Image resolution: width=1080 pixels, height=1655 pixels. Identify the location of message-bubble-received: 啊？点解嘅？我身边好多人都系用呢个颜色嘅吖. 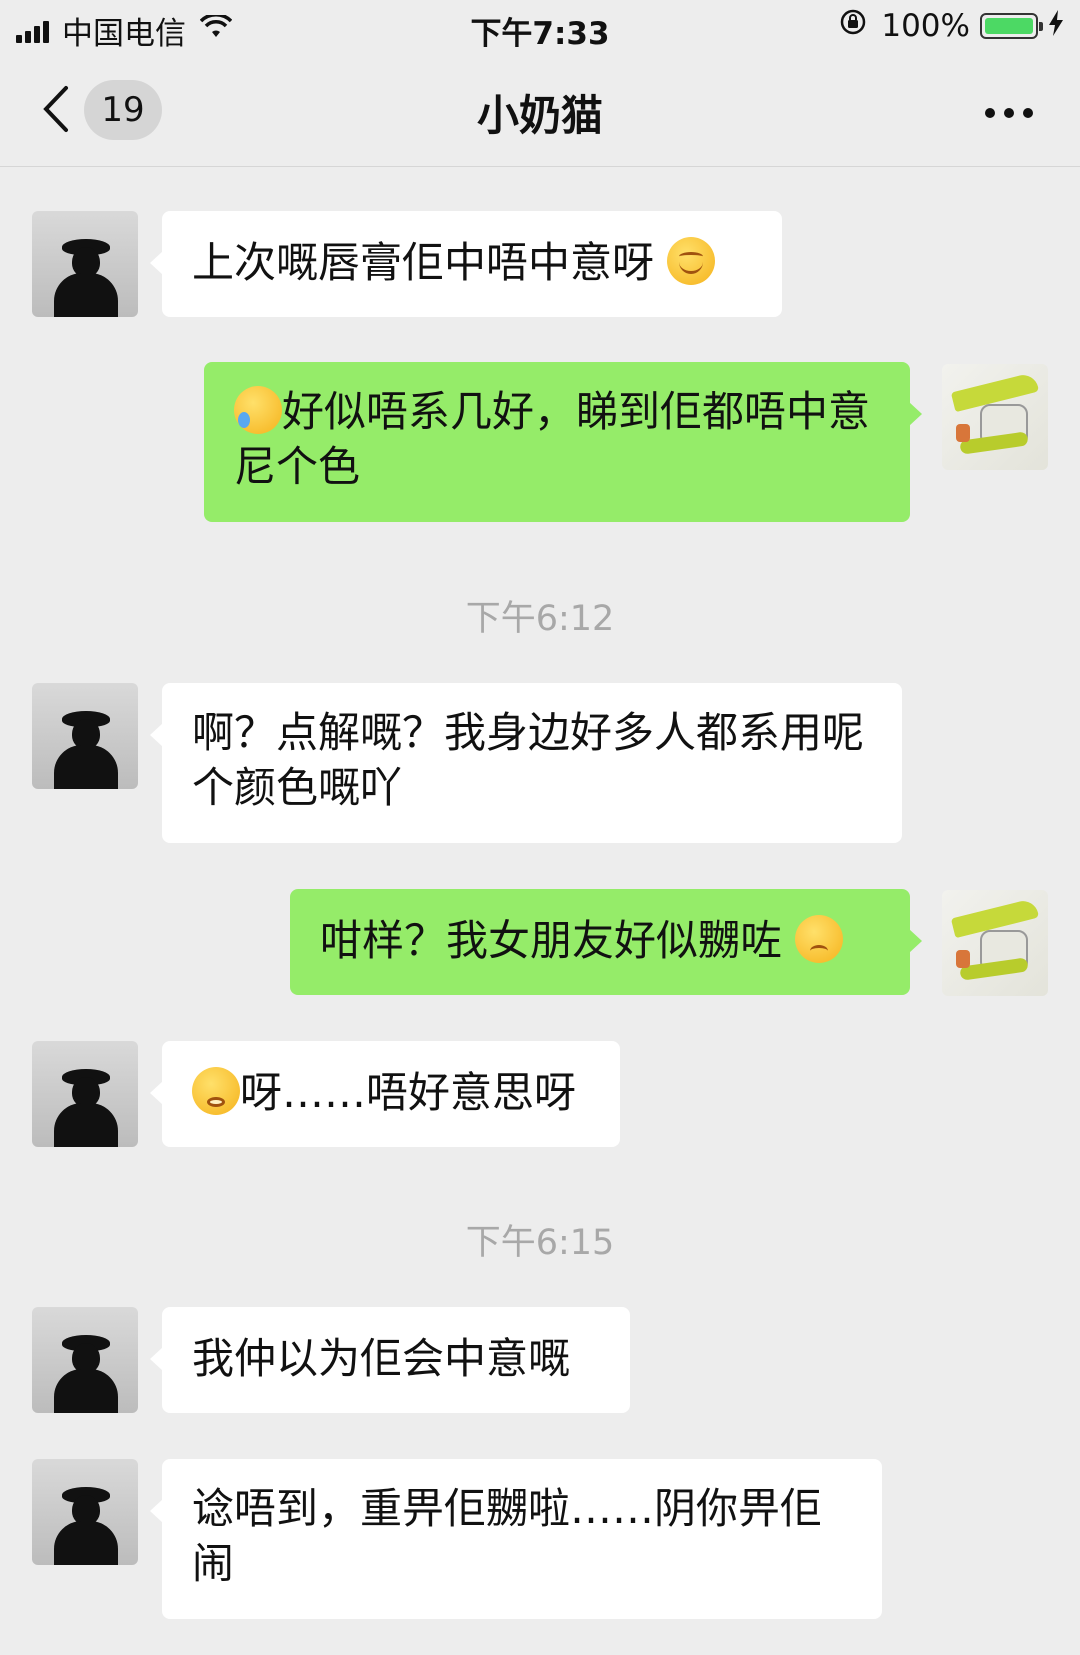
(526, 763).